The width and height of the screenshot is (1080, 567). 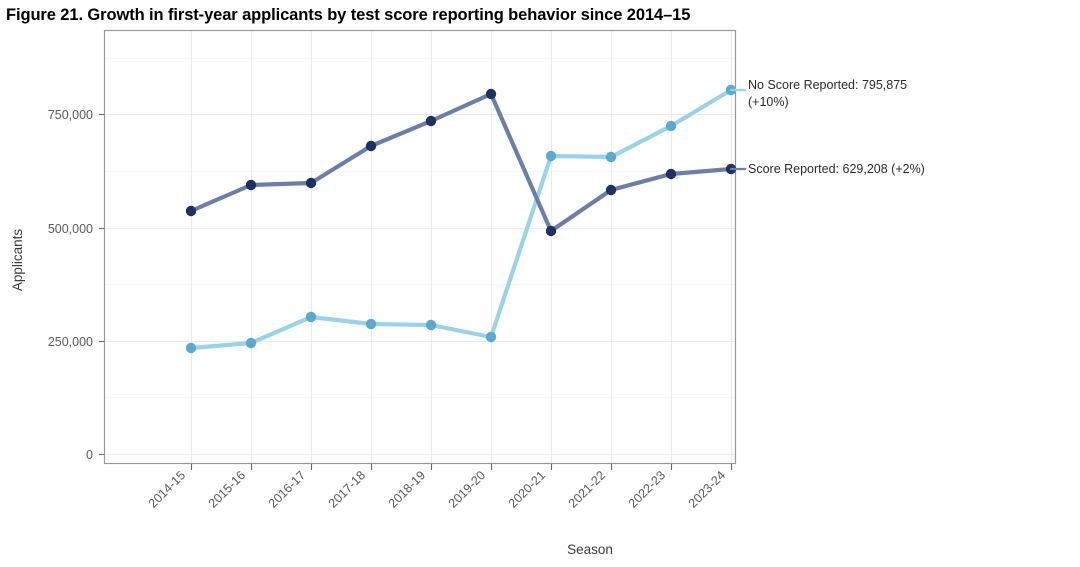 What do you see at coordinates (827, 85) in the screenshot?
I see `annotation-no-score-reported-line1: No Score Reported: 795,875` at bounding box center [827, 85].